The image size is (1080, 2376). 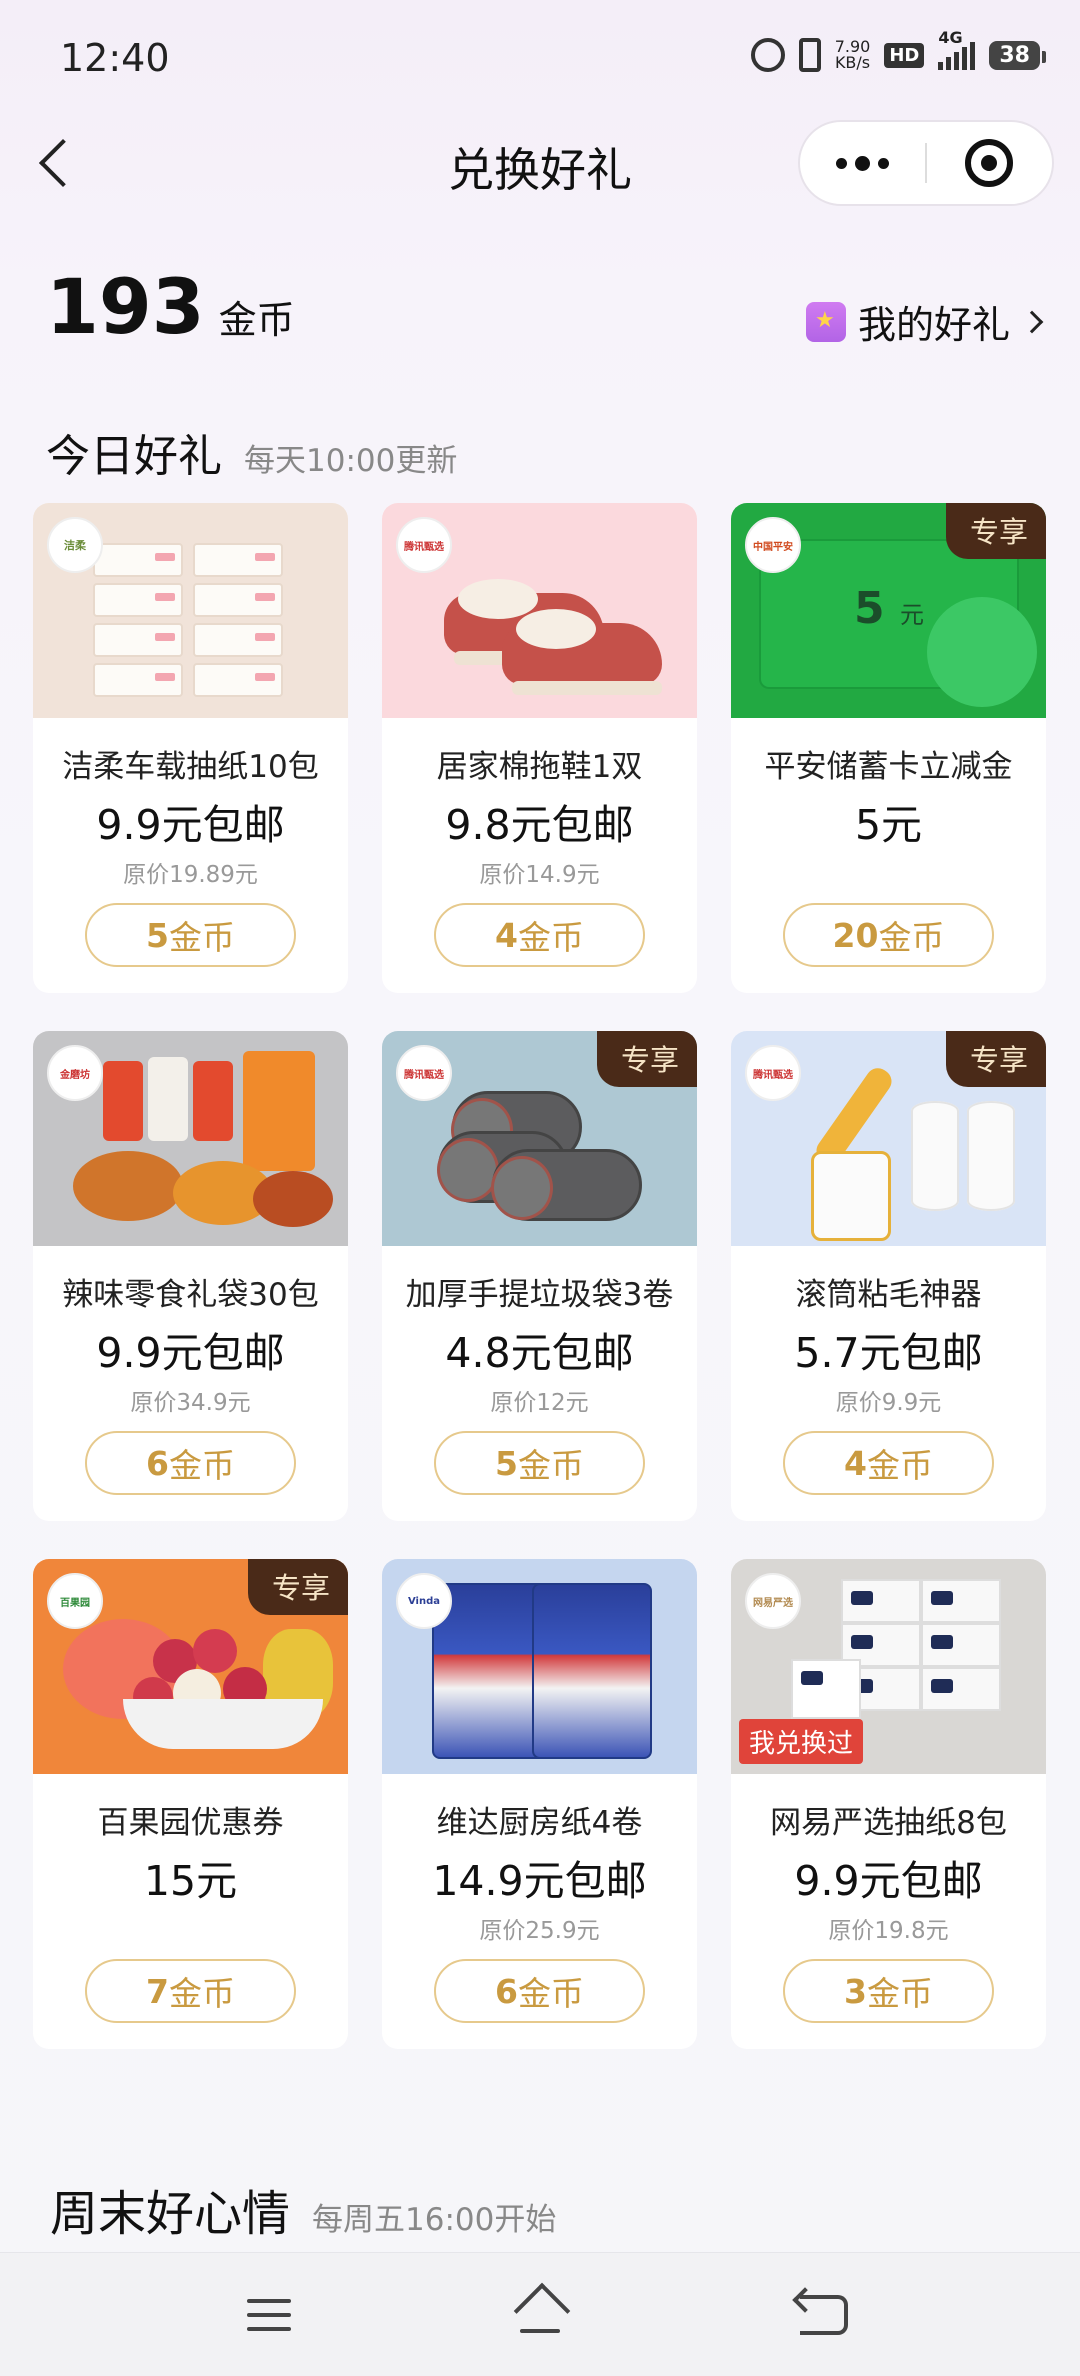 I want to click on gift-name: 滚筒粘毛神器, so click(x=888, y=1295).